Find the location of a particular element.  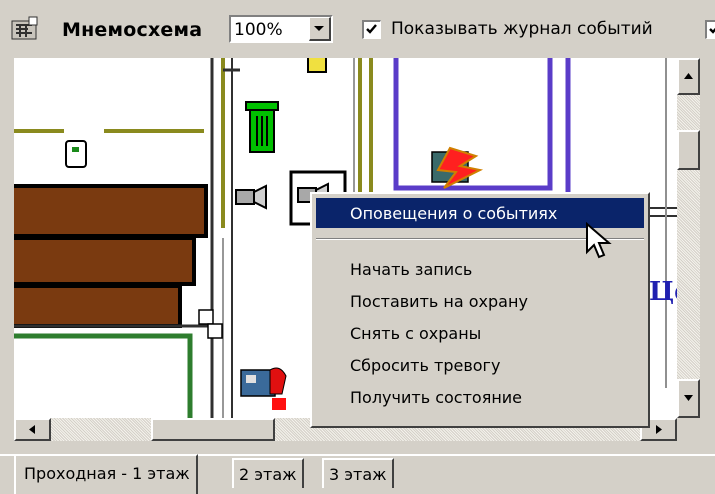

scroll-corner is located at coordinates (688, 429).